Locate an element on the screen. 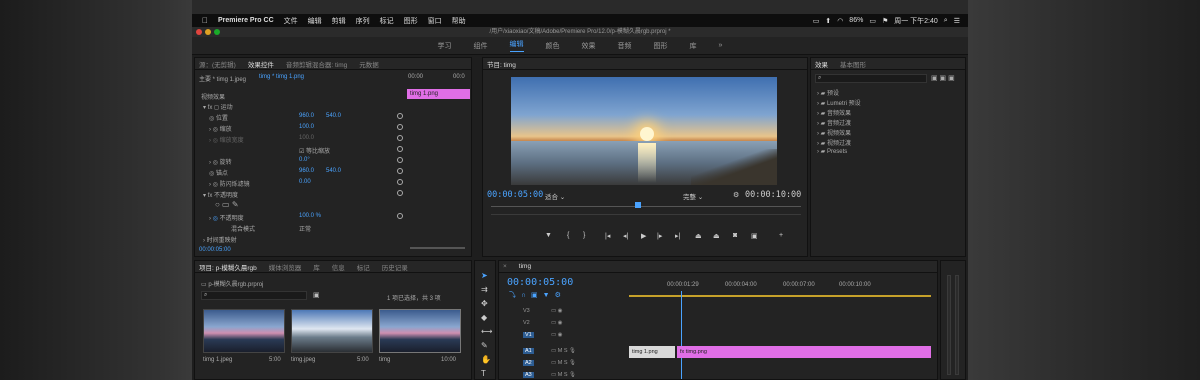 This screenshot has height=380, width=1200. mark-out-icon: } is located at coordinates (584, 235).